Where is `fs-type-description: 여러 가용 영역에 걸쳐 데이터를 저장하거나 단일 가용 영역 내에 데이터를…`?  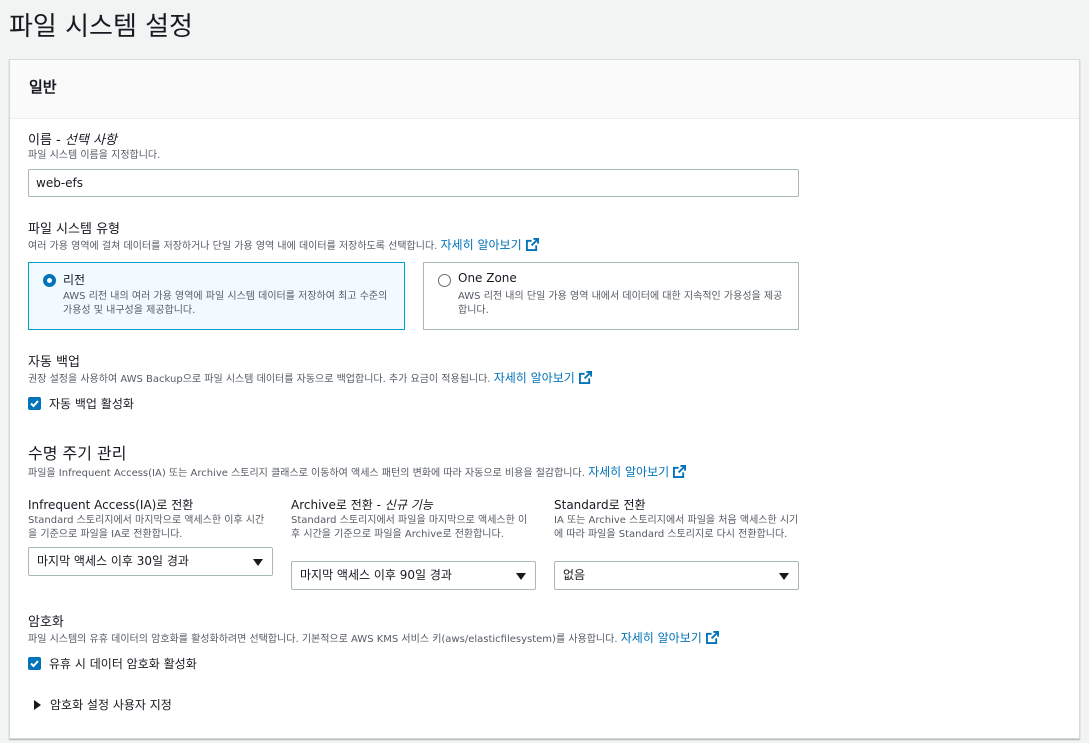 fs-type-description: 여러 가용 영역에 걸쳐 데이터를 저장하거나 단일 가용 영역 내에 데이터를… is located at coordinates (283, 246).